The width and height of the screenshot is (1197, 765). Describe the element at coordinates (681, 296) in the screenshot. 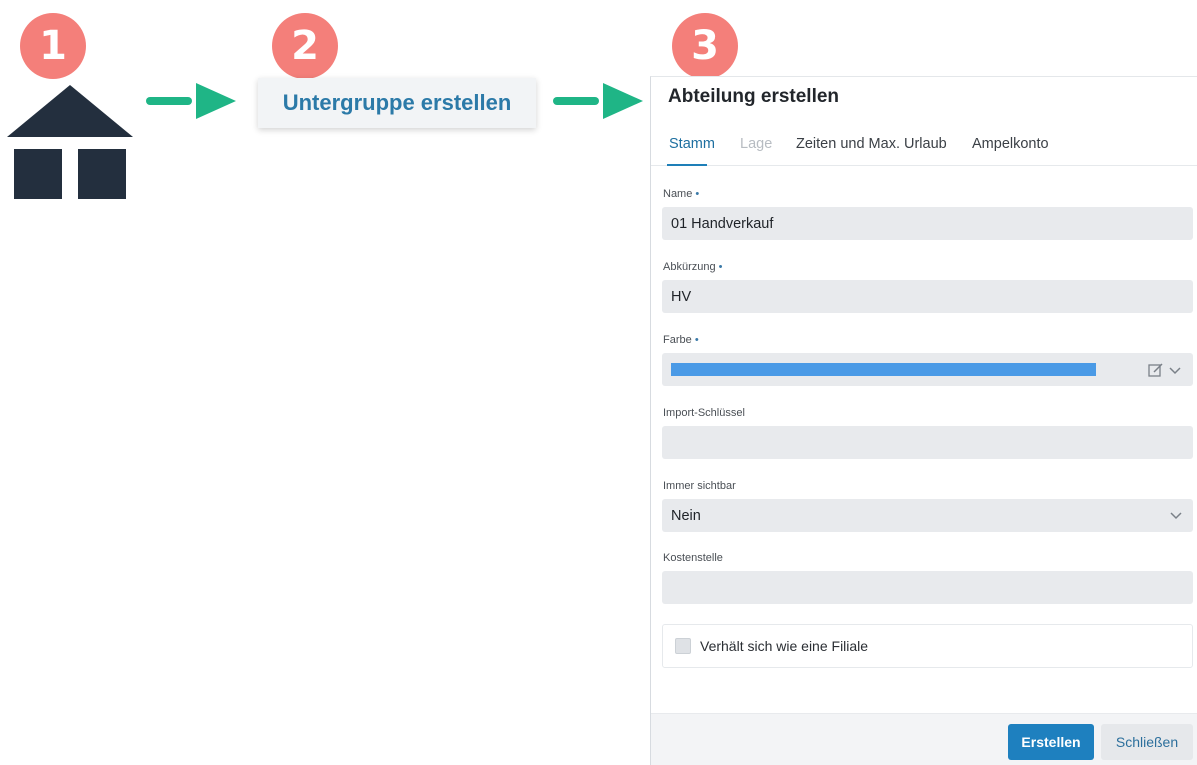

I see `abbreviation-value: HV` at that location.